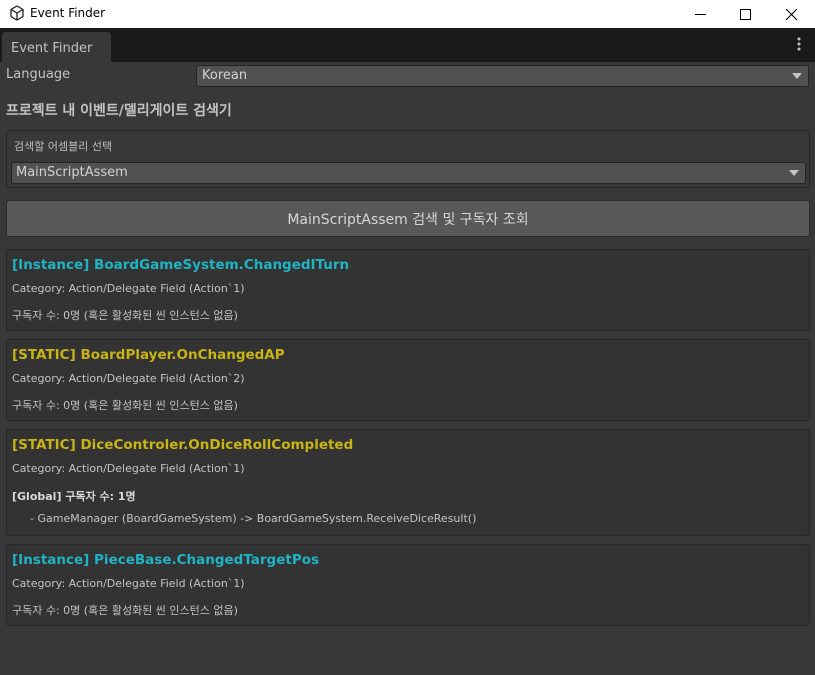 The height and width of the screenshot is (675, 815). I want to click on tab-label: Event Finder, so click(52, 48).